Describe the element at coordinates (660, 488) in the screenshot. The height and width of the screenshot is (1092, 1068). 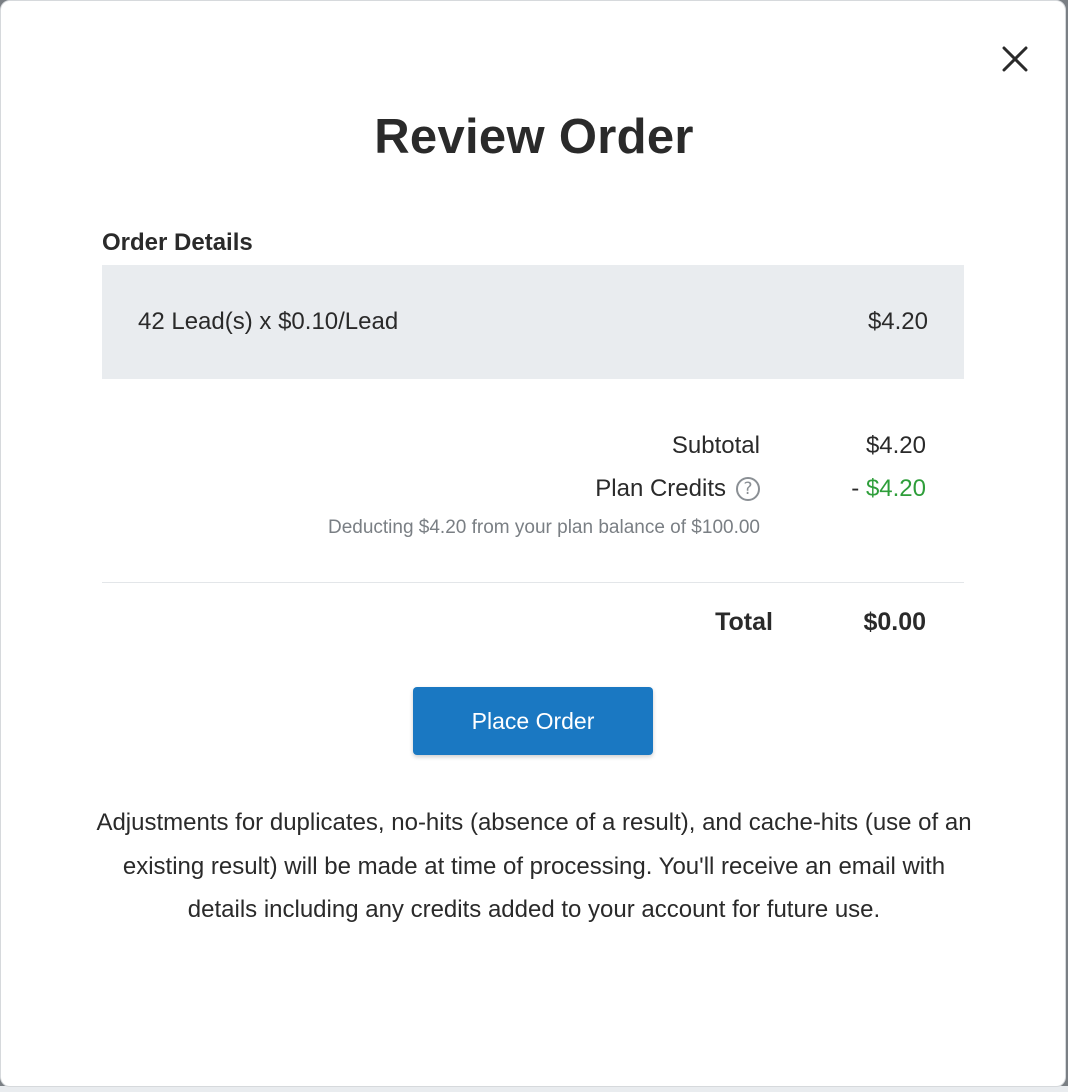
I see `plan-credits-label: Plan Credits` at that location.